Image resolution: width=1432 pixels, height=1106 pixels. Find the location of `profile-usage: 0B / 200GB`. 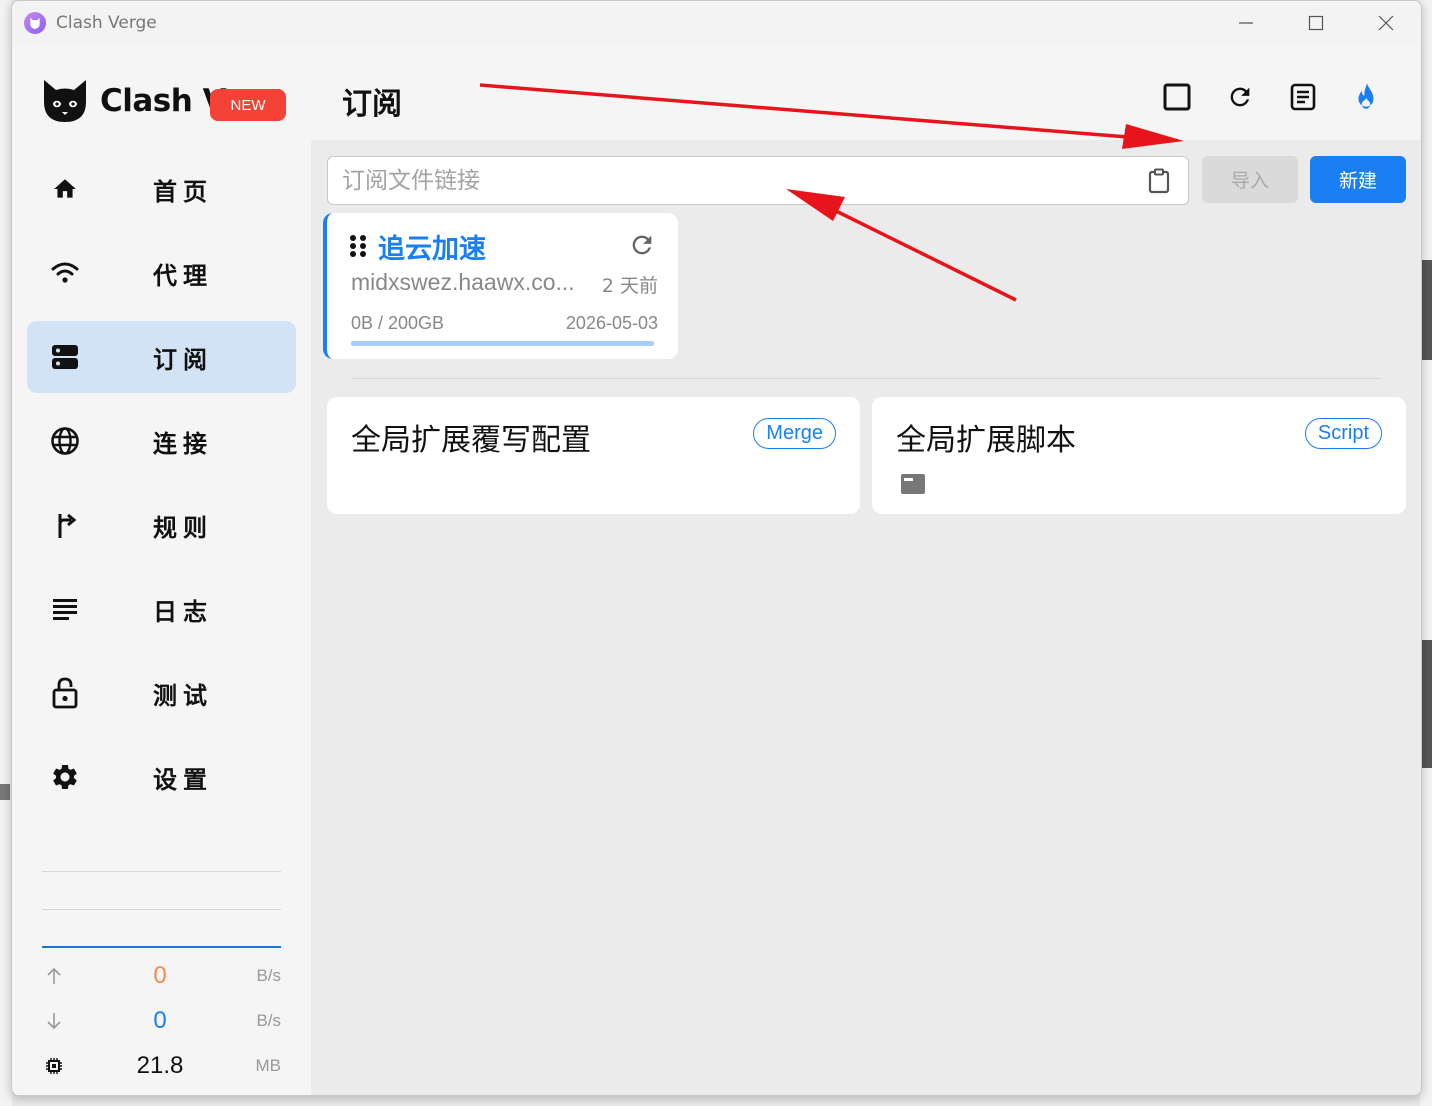

profile-usage: 0B / 200GB is located at coordinates (398, 323).